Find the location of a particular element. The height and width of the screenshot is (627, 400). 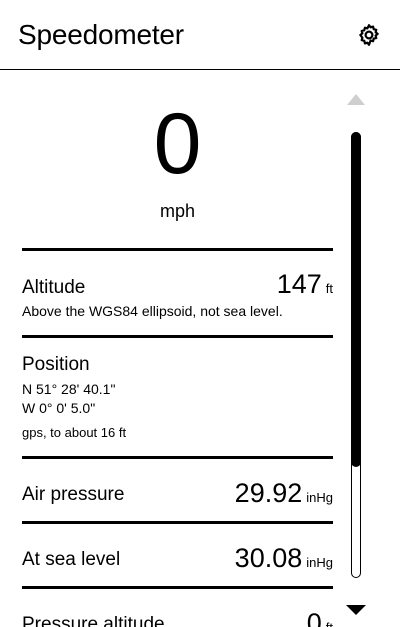

scroll-down-button is located at coordinates (356, 610).